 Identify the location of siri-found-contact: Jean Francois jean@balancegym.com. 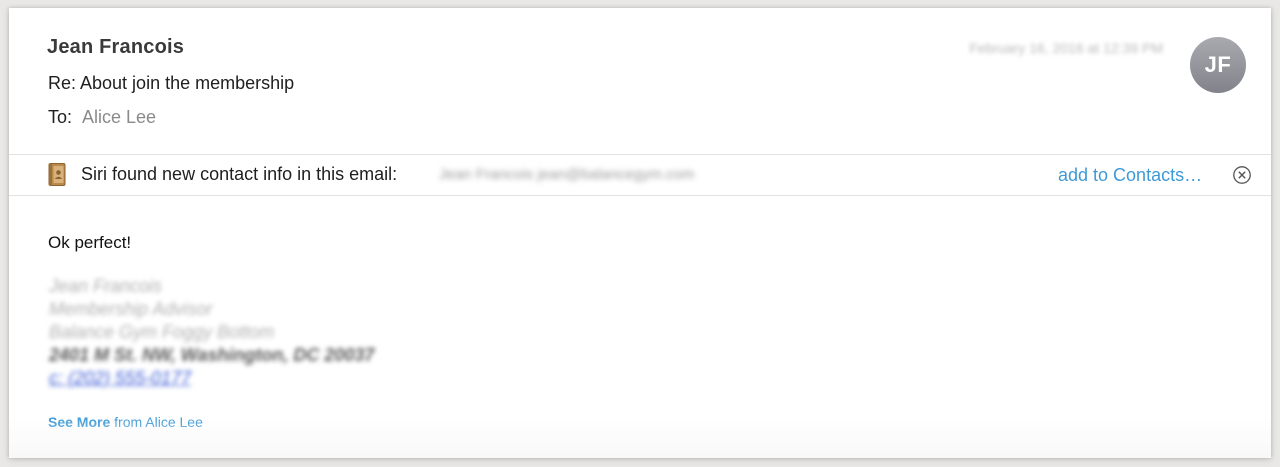
(567, 174).